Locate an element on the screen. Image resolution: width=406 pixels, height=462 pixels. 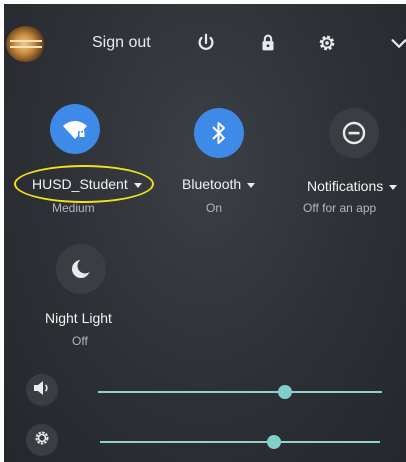
volume-mute-button is located at coordinates (42, 390).